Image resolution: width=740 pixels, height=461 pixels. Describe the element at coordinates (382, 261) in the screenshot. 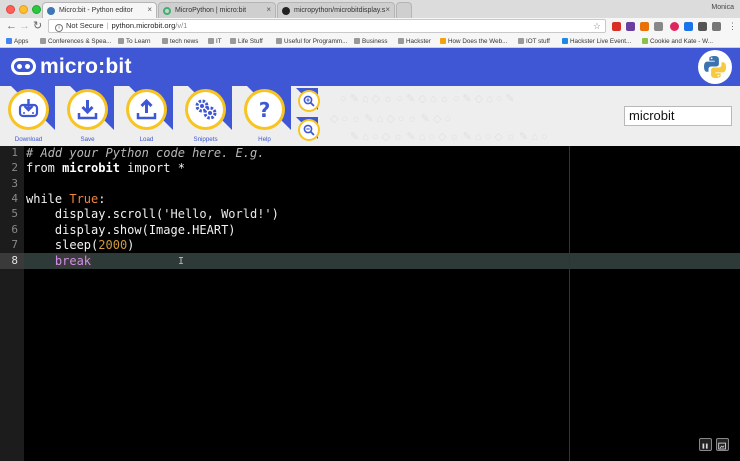

I see `active-line-highlight` at that location.